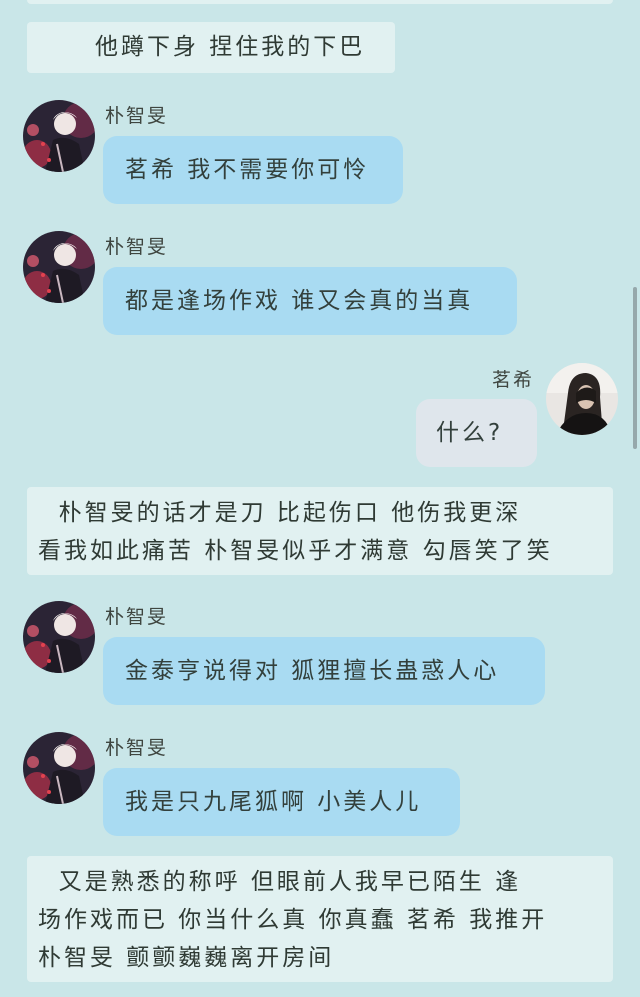  I want to click on scrollbar, so click(635, 368).